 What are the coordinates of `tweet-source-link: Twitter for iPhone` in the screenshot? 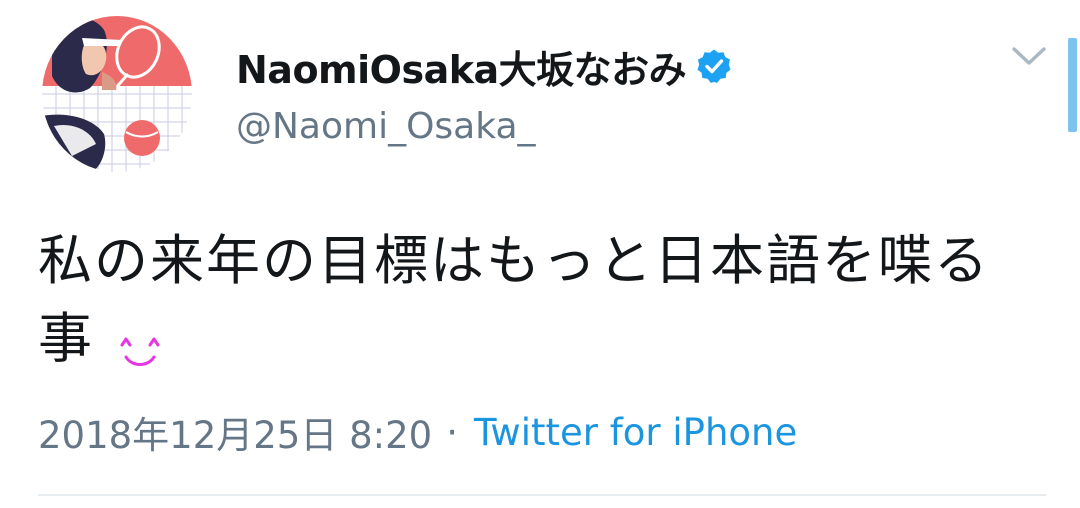 It's located at (635, 432).